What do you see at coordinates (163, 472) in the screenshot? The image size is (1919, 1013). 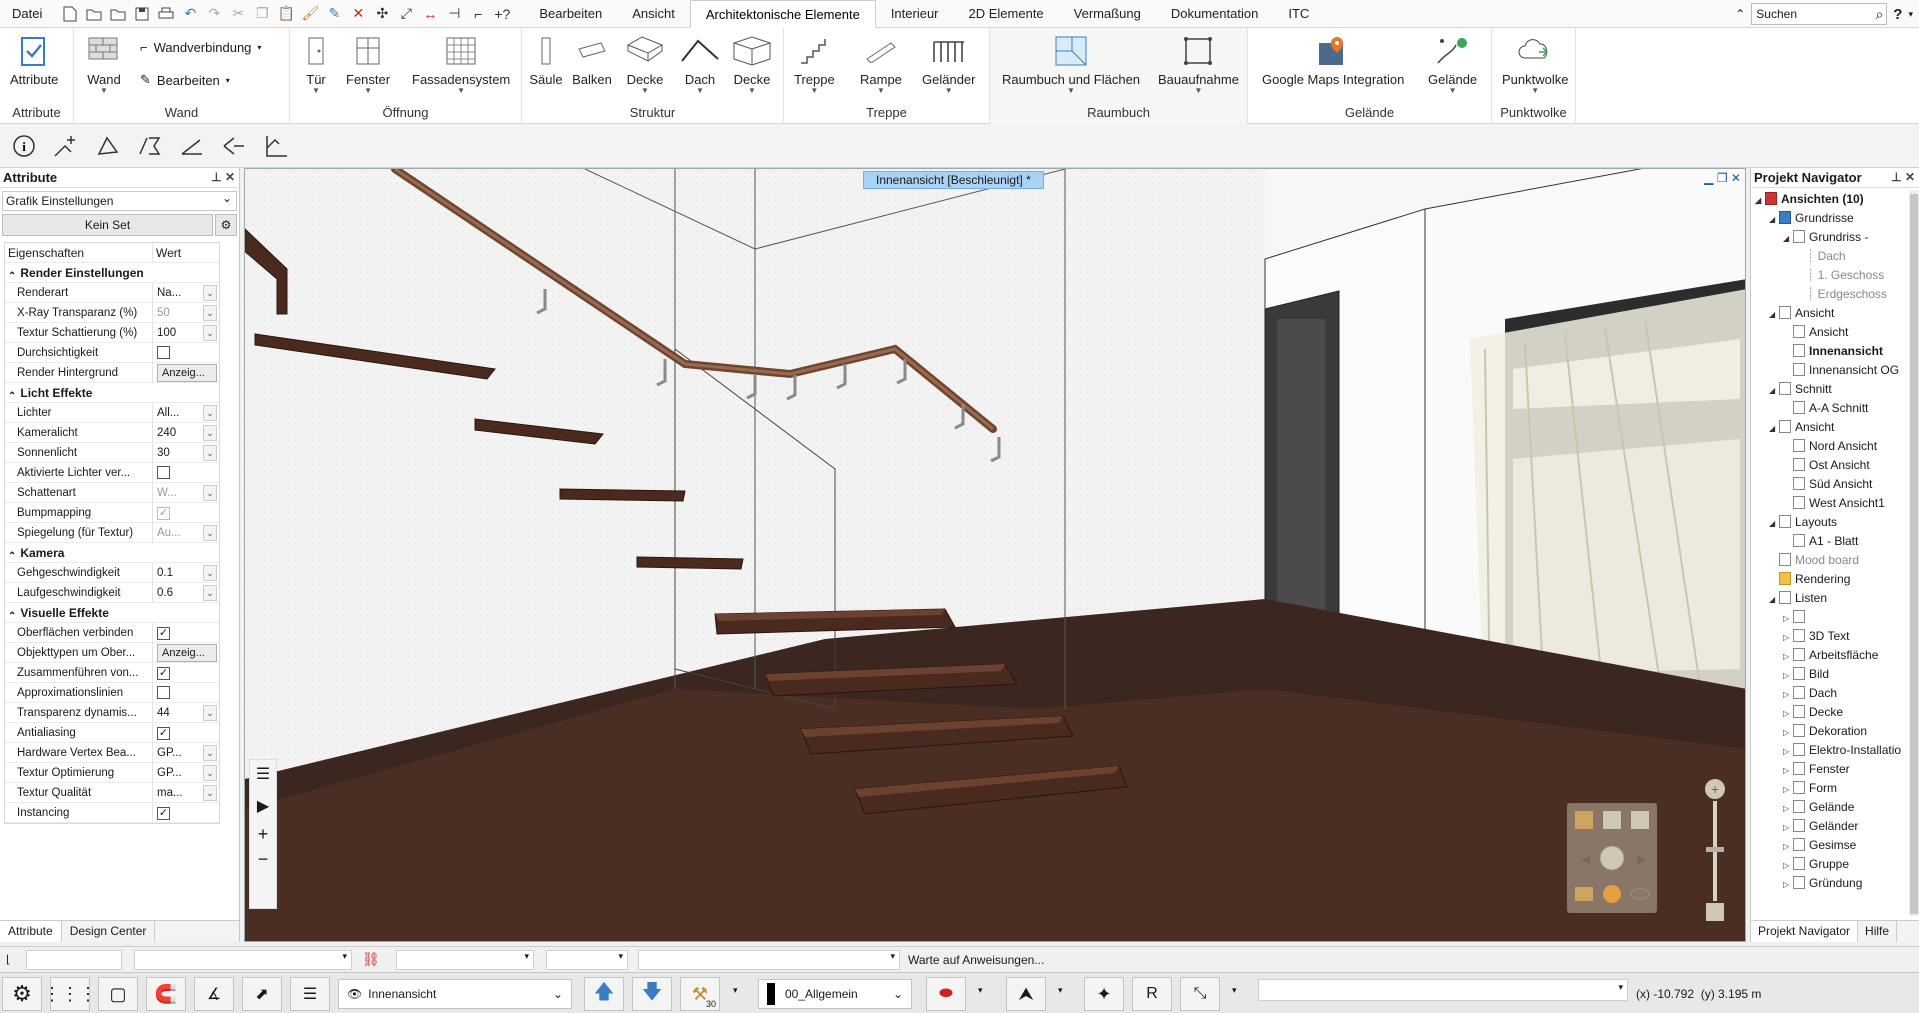 I see `checkbox` at bounding box center [163, 472].